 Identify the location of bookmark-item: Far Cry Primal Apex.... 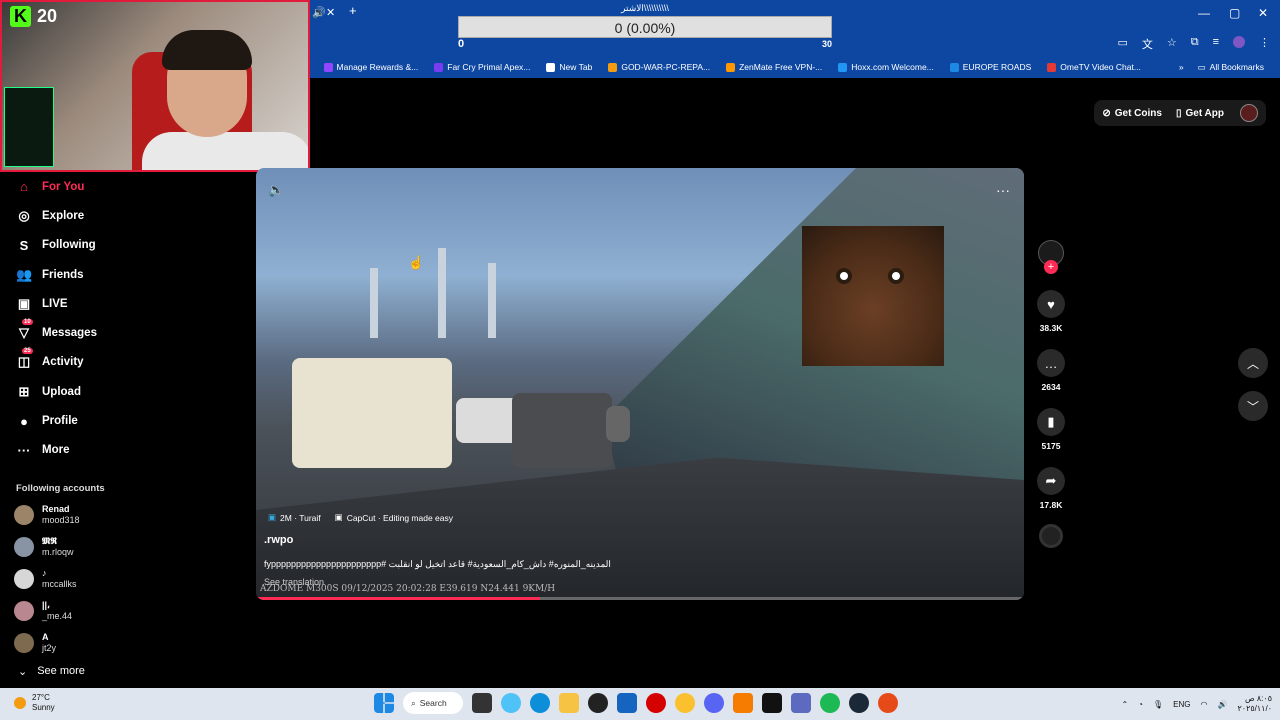
(482, 67).